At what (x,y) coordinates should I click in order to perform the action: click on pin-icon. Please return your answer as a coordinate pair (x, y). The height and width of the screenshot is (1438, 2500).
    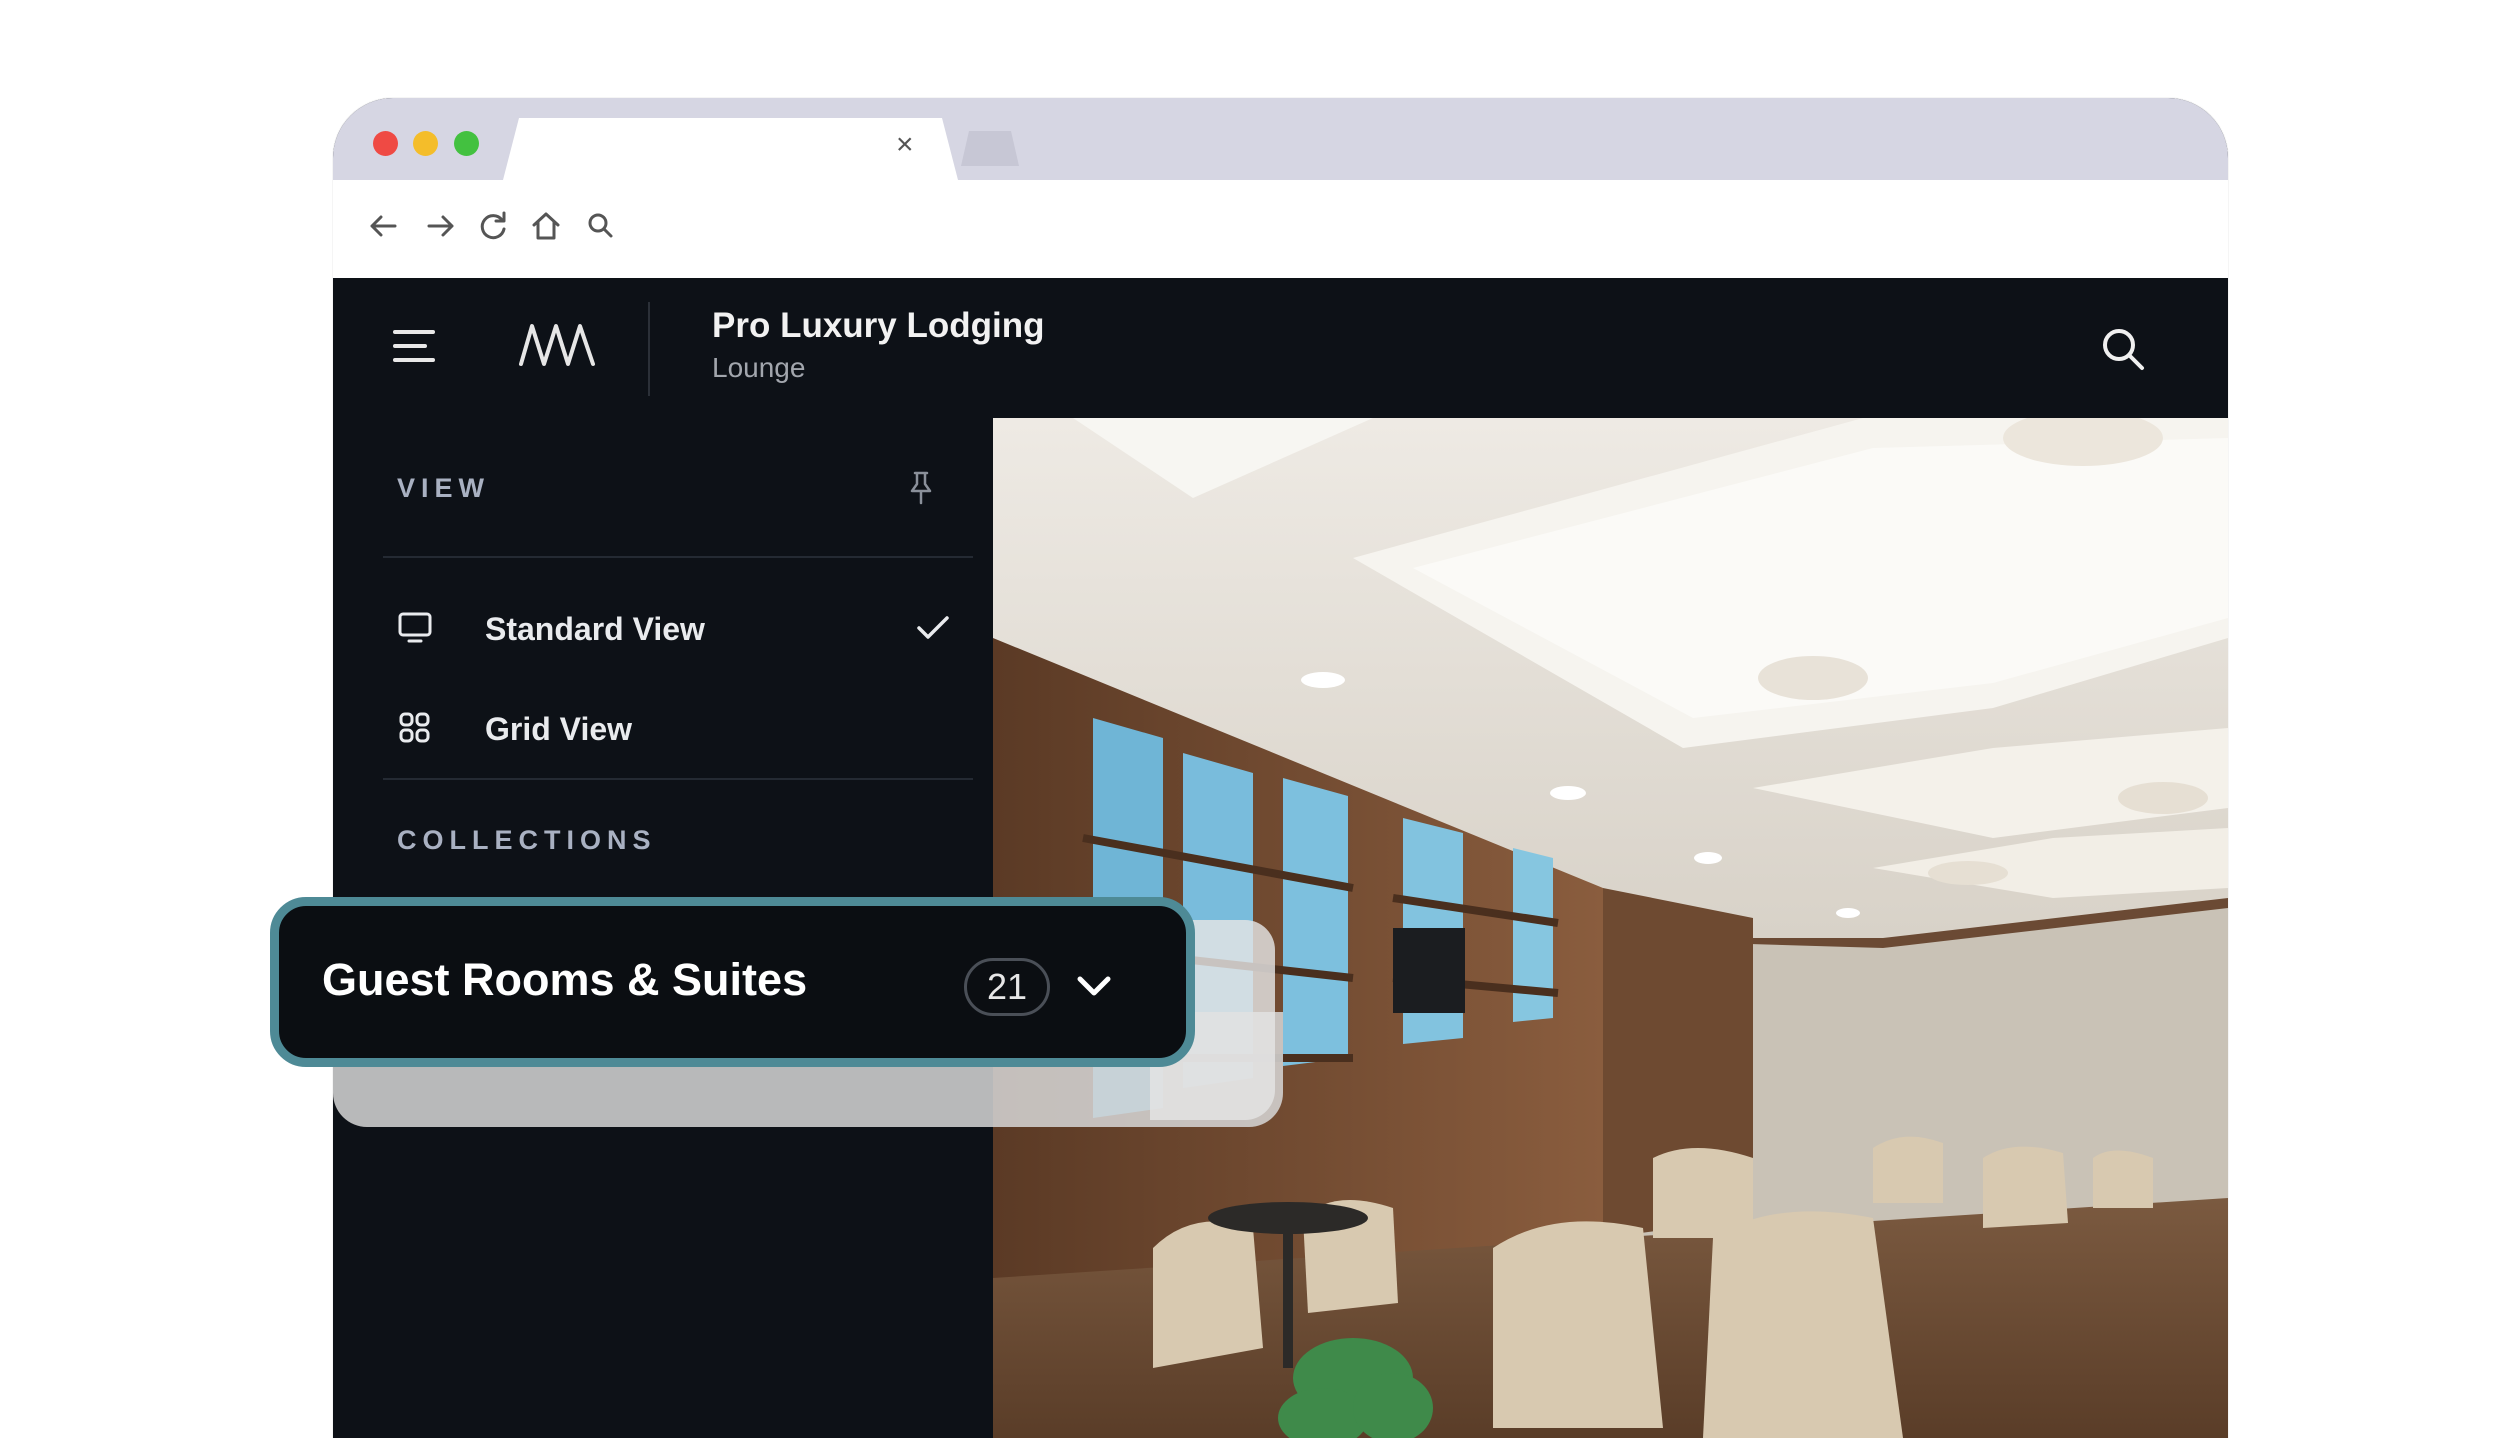
    Looking at the image, I should click on (921, 488).